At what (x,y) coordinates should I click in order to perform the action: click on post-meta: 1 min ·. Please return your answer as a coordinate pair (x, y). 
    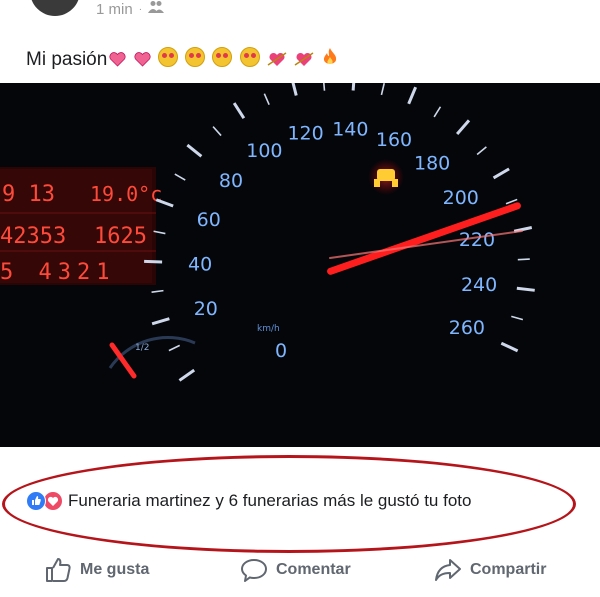
    Looking at the image, I should click on (130, 9).